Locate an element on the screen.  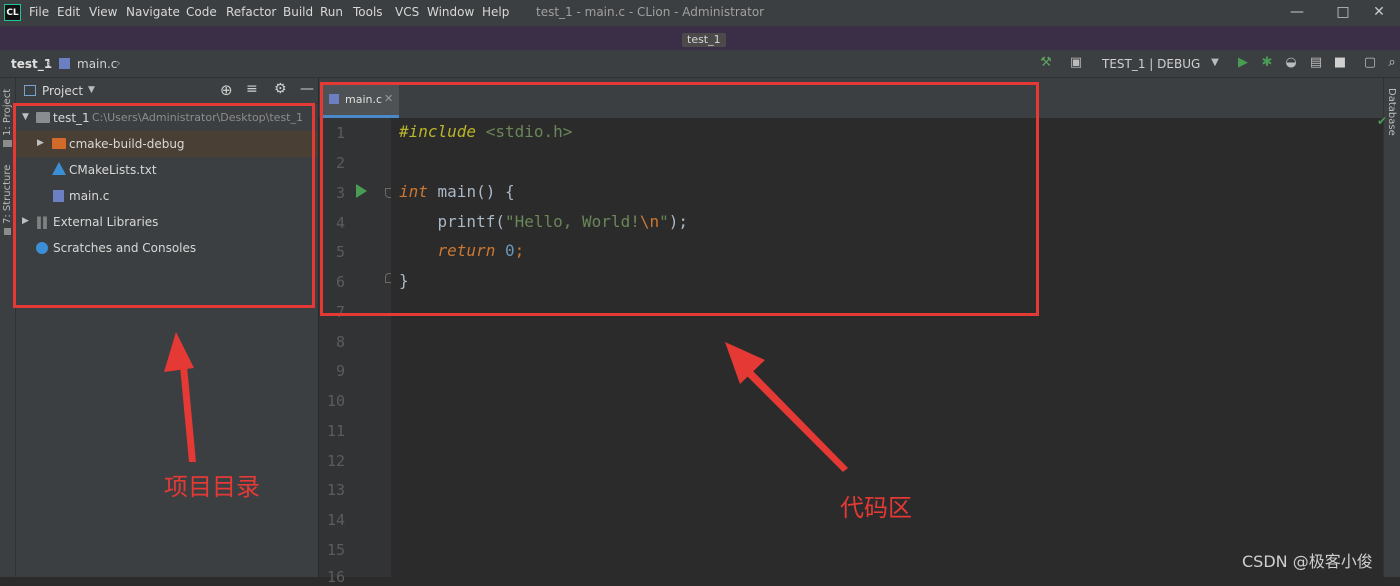
arrow-to-code-area is located at coordinates (786, 407).